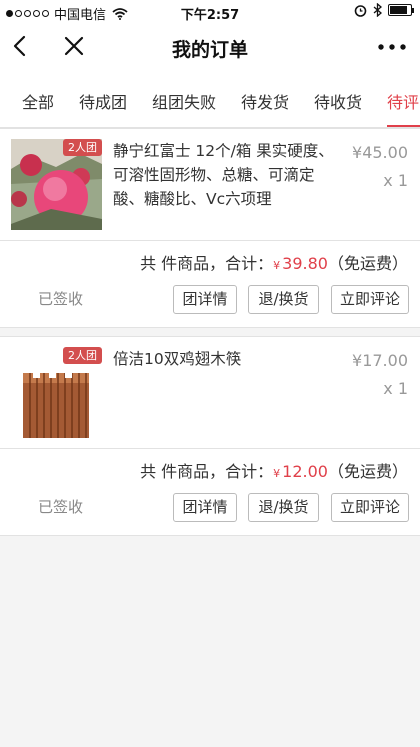 This screenshot has width=420, height=747. Describe the element at coordinates (403, 101) in the screenshot. I see `tab-pending-review: 待评` at that location.